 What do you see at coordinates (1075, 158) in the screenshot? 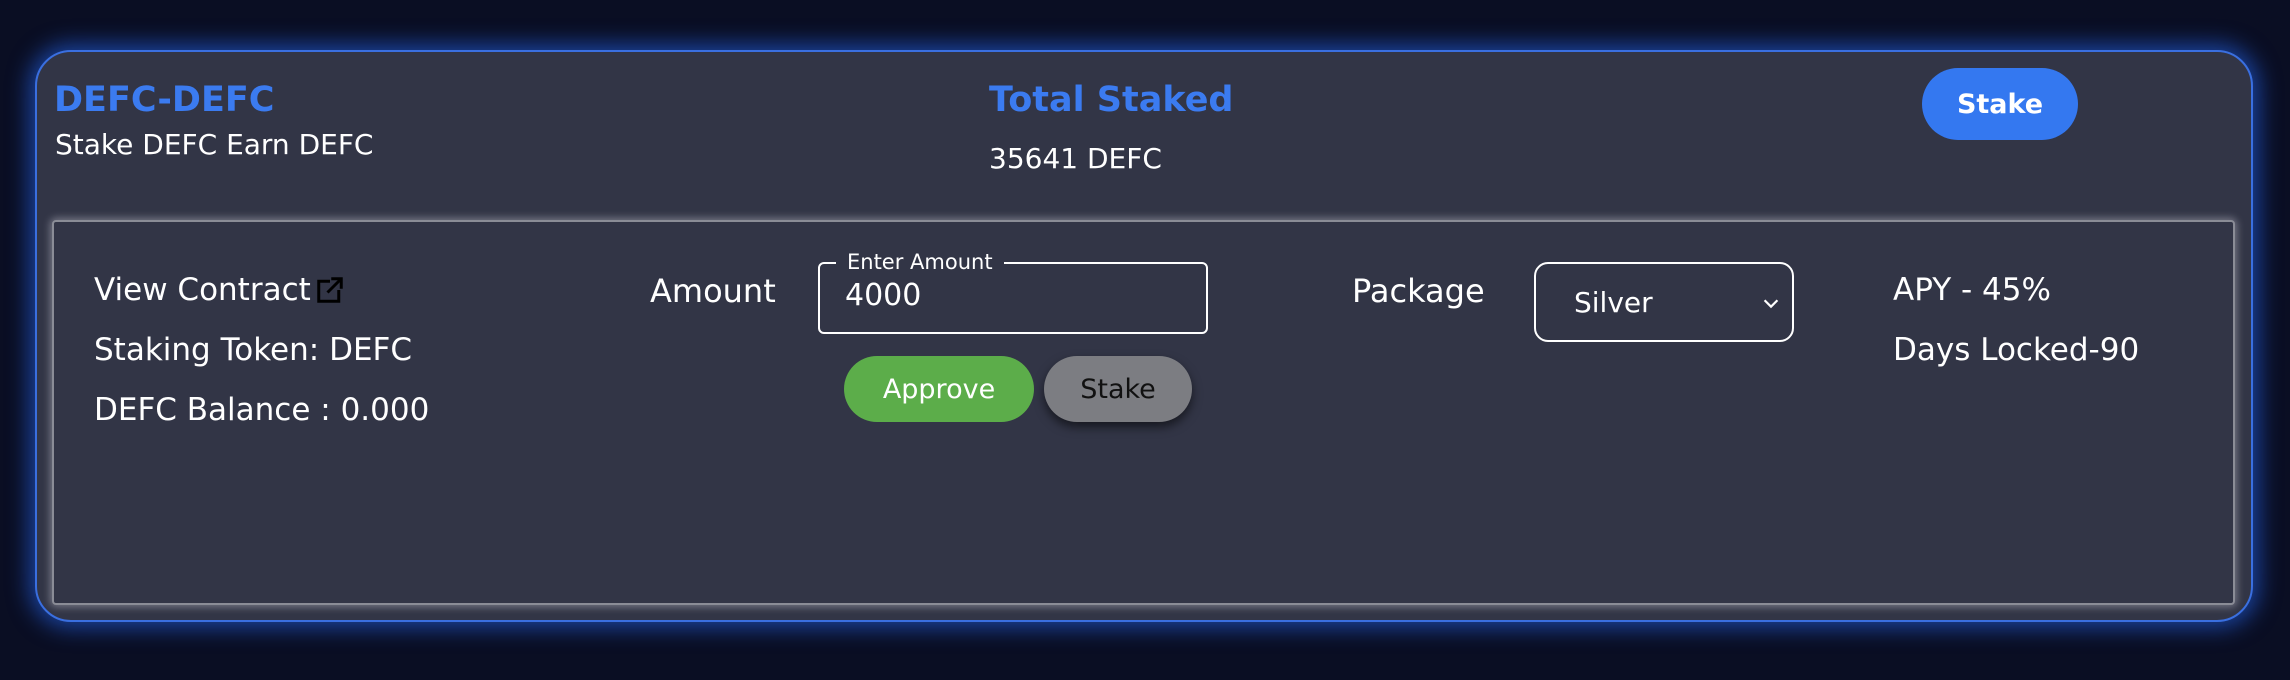
I see `total-staked-value: 35641 DEFC` at bounding box center [1075, 158].